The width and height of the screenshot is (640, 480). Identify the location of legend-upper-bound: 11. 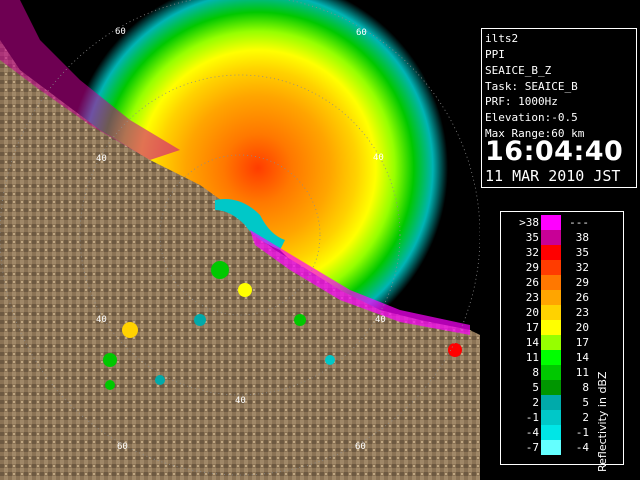
(582, 372).